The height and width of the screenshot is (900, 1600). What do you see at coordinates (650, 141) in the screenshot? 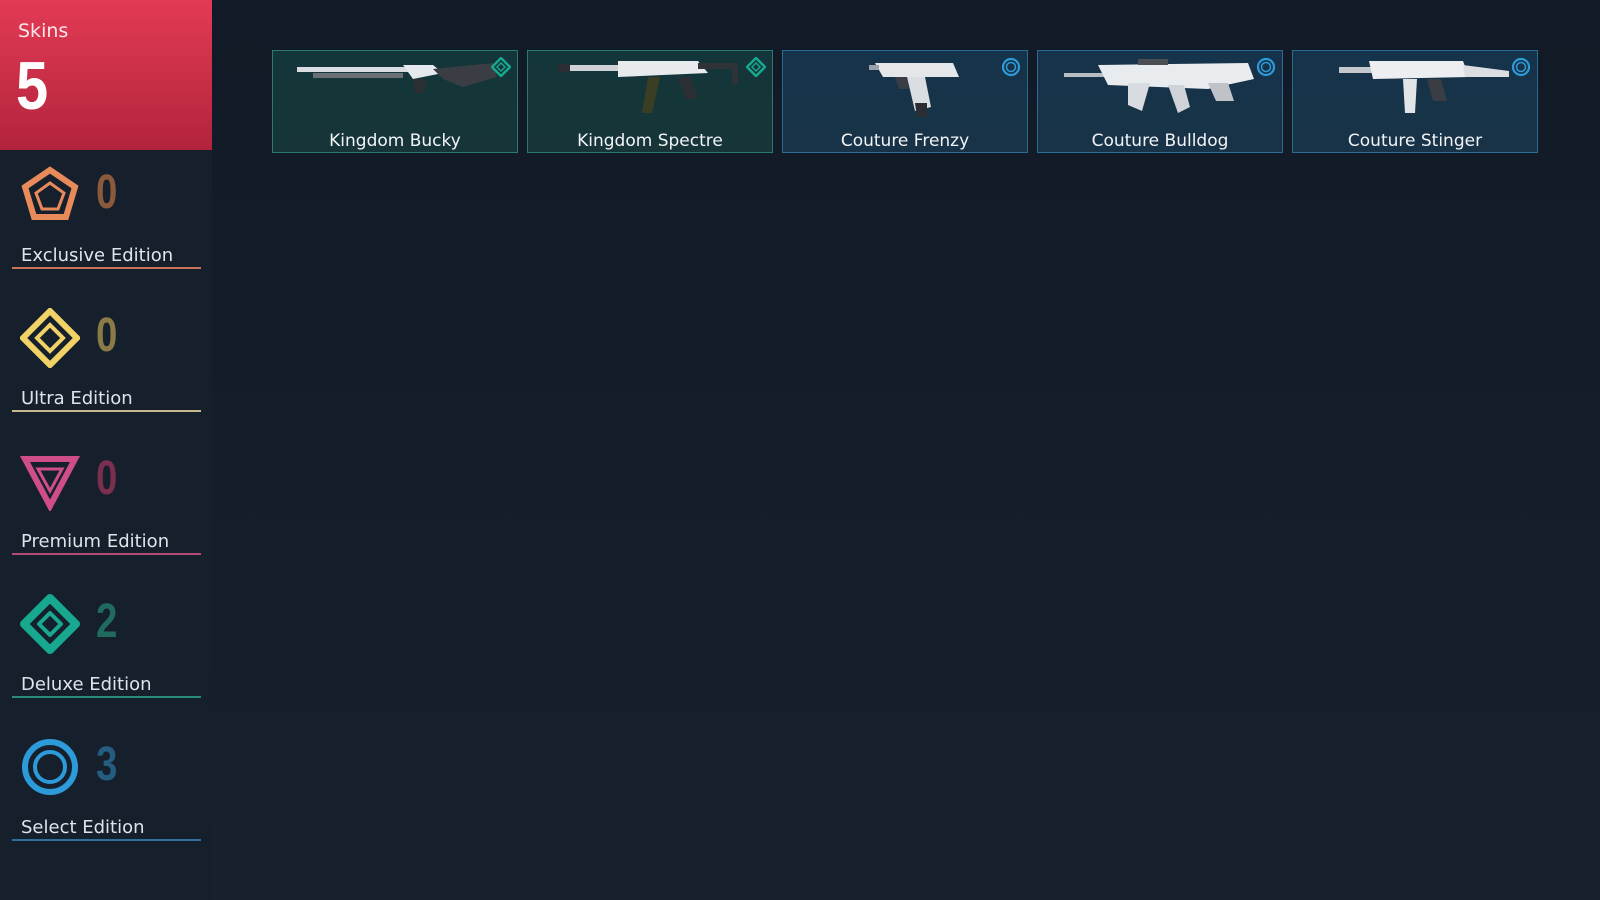
I see `skin-name: Kingdom Spectre` at bounding box center [650, 141].